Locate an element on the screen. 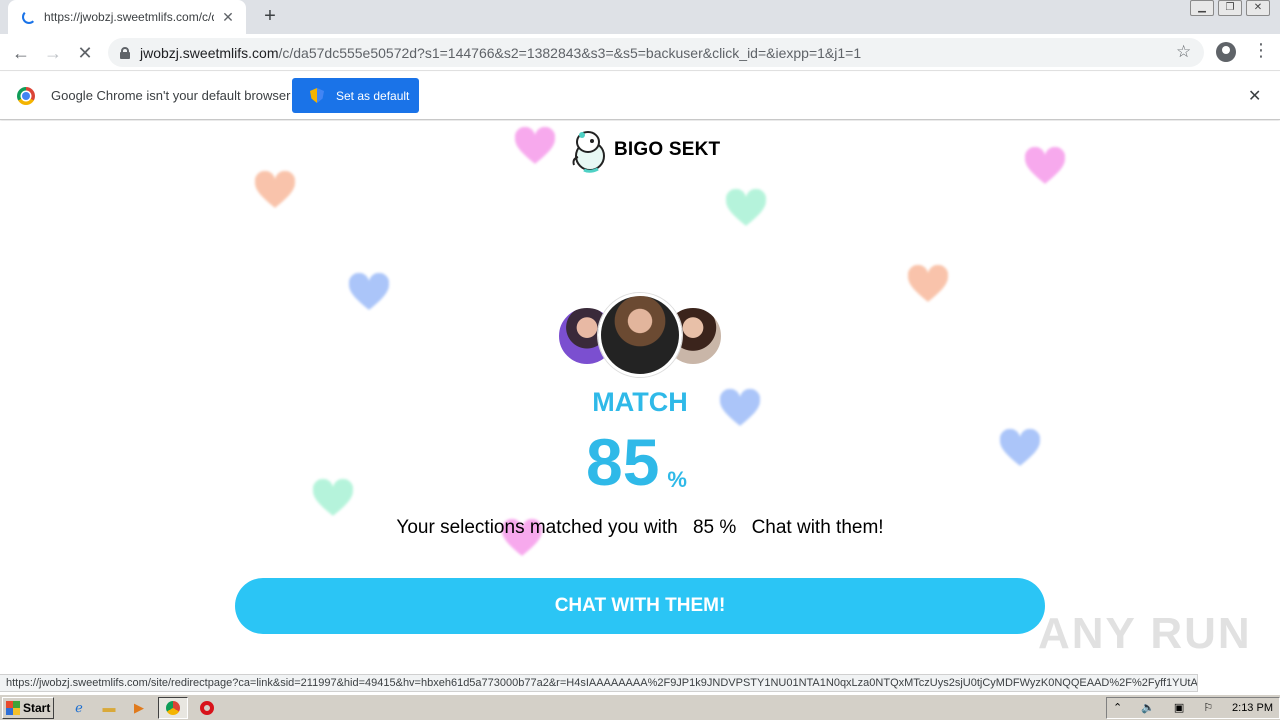  stop-icon: ✕ is located at coordinates (85, 53).